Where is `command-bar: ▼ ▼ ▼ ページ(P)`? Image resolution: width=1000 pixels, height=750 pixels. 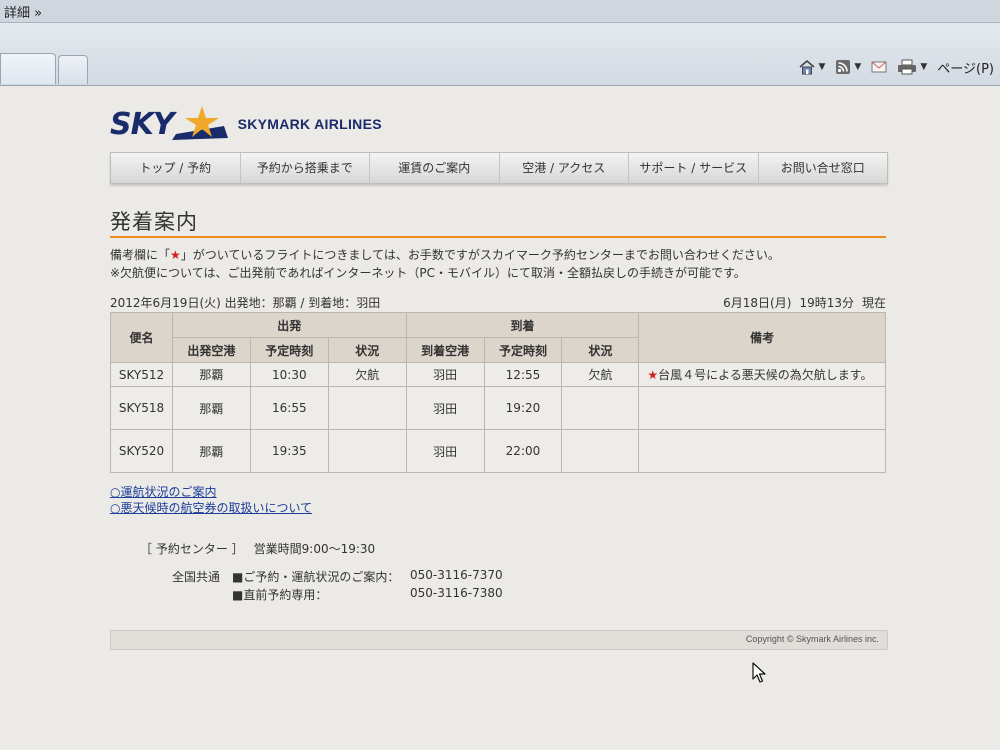 command-bar: ▼ ▼ ▼ ページ(P) is located at coordinates (899, 67).